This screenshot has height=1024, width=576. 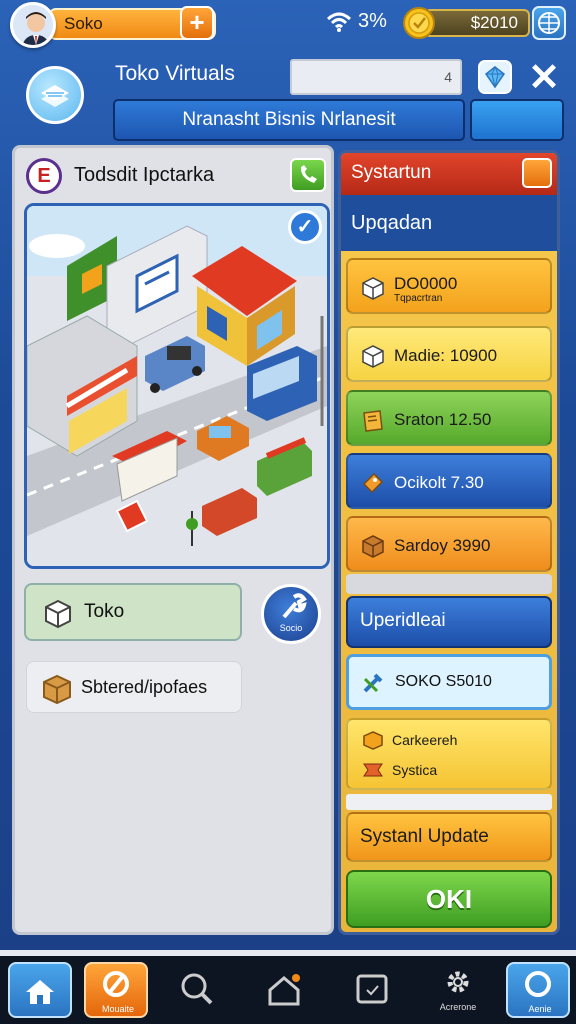 I want to click on store-panel-icon: E, so click(x=44, y=176).